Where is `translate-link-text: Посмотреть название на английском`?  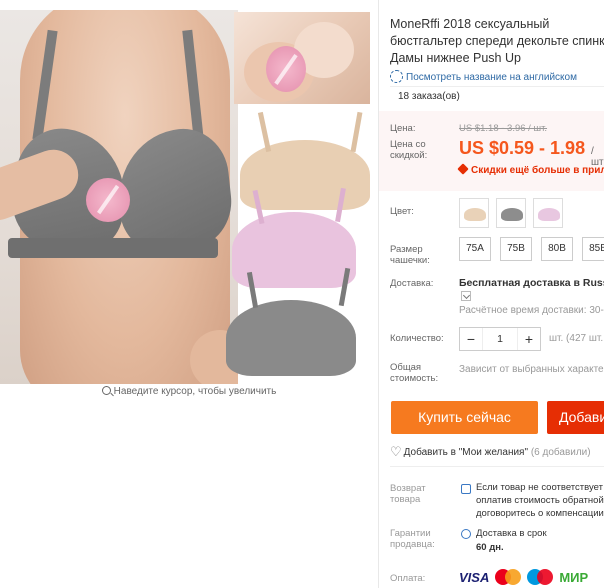
translate-link-text: Посмотреть название на английском is located at coordinates (491, 77).